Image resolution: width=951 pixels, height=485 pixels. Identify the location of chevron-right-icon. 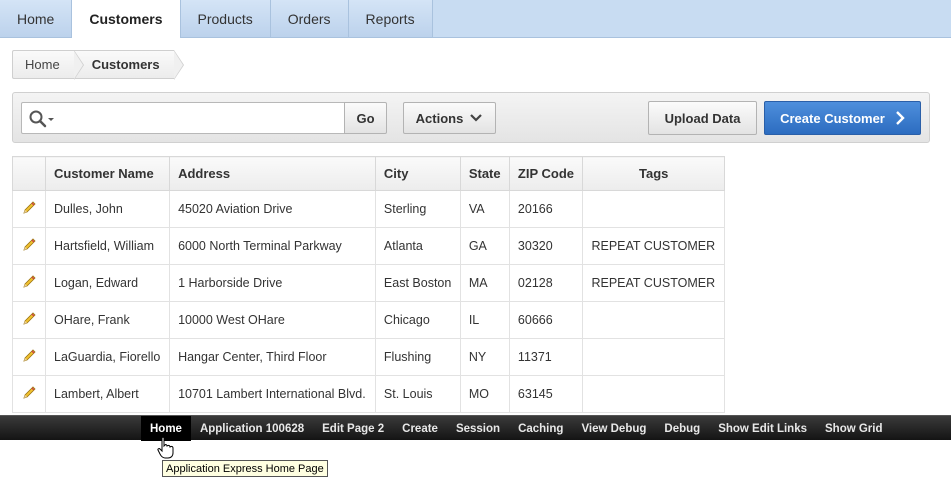
(900, 118).